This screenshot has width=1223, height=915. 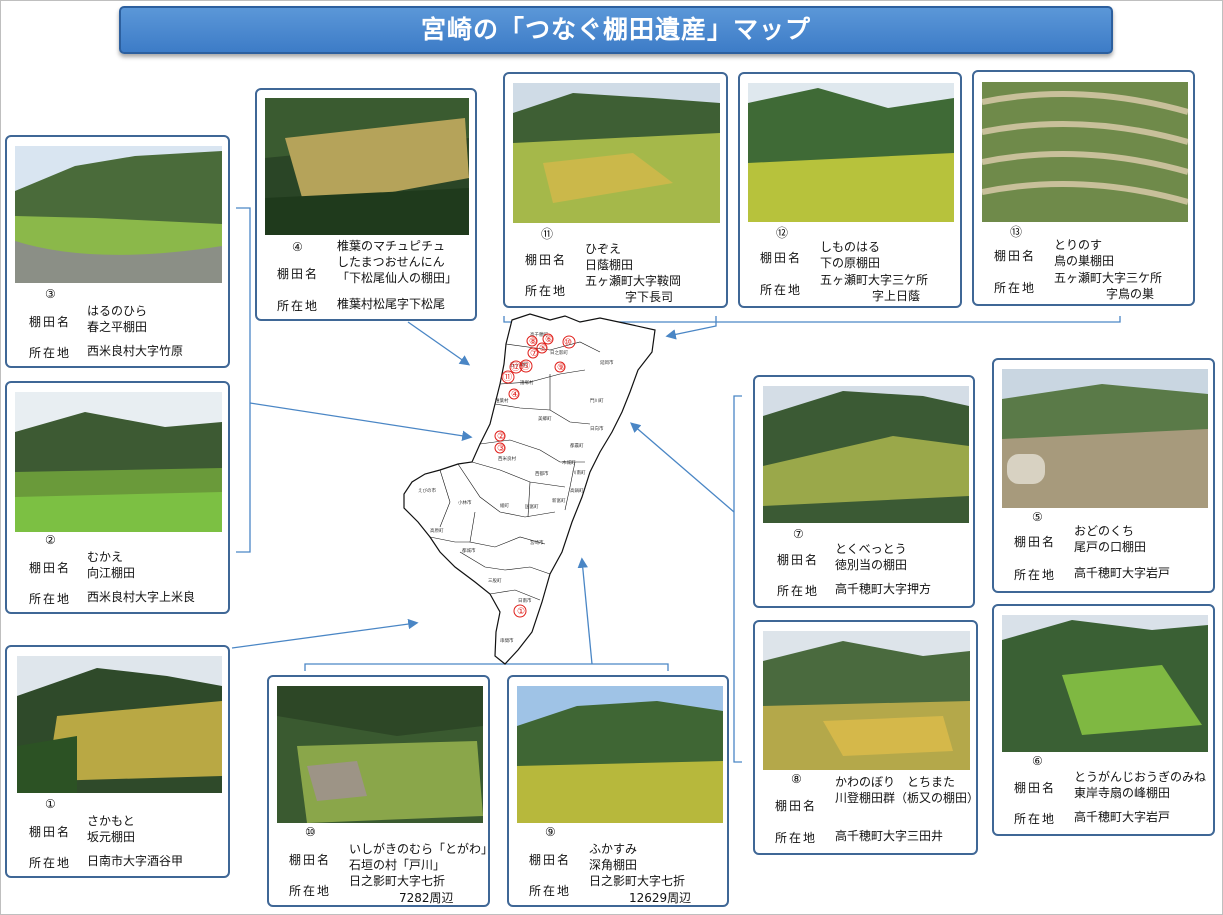 What do you see at coordinates (579, 472) in the screenshot?
I see `svg-text: 川南町` at bounding box center [579, 472].